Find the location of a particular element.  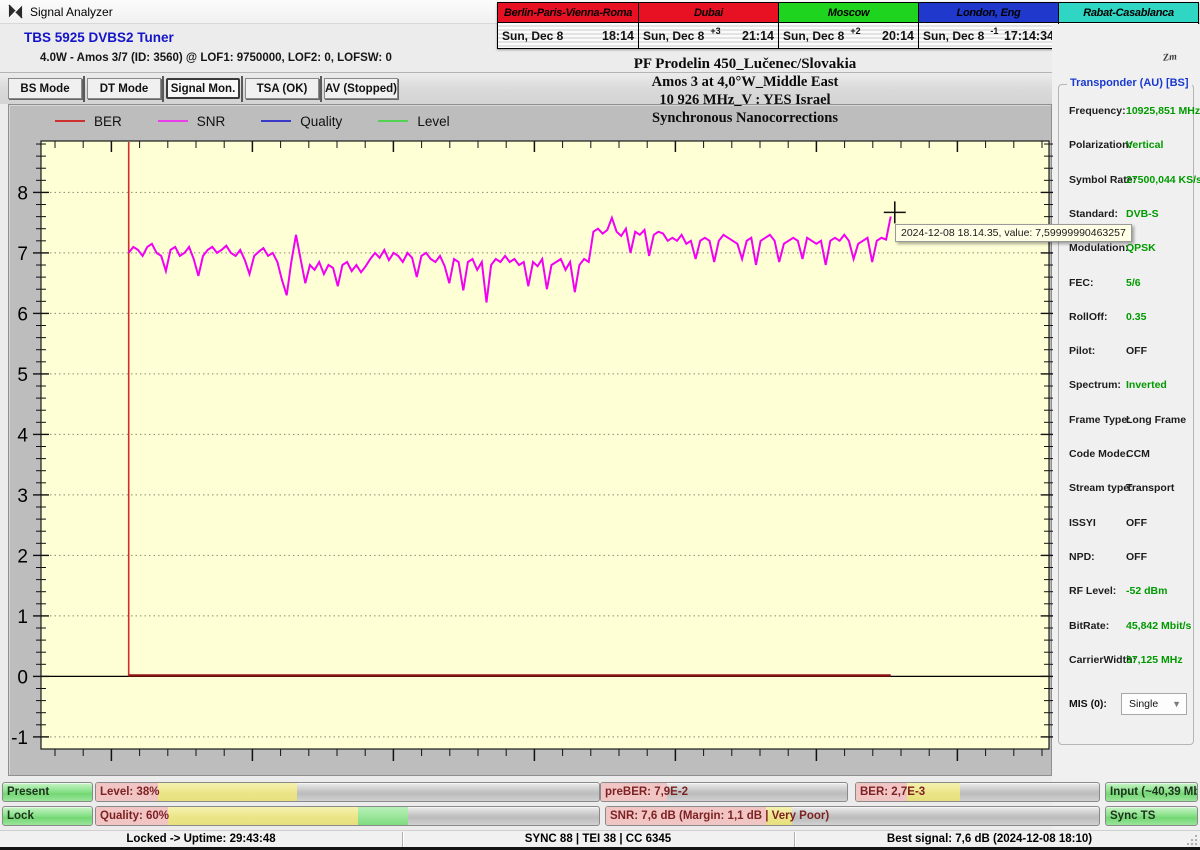

monitor-bar-input: Input (~40,39 Mbps) is located at coordinates (1151, 792).